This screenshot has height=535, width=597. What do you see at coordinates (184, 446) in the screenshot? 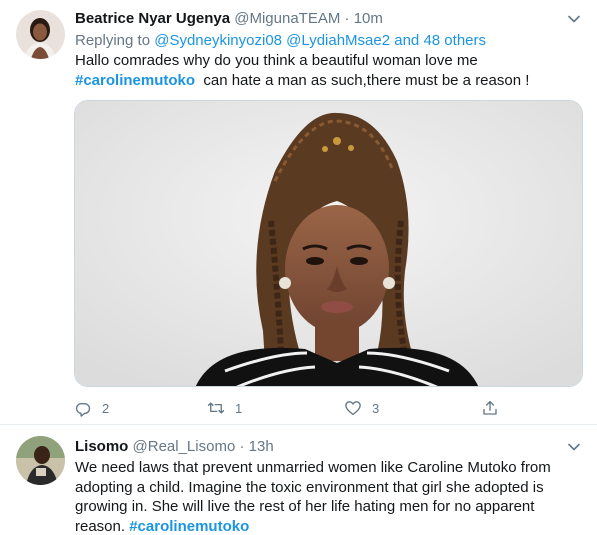
I see `author-handle: @Real_Lisomo` at bounding box center [184, 446].